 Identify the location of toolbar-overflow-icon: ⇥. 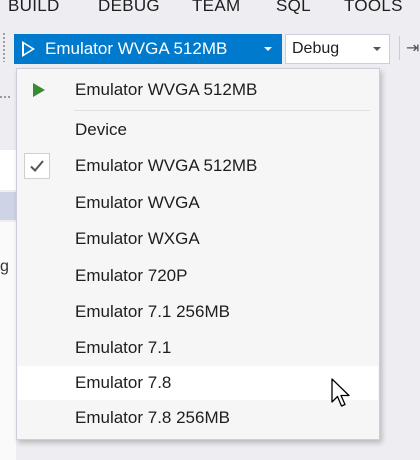
(412, 48).